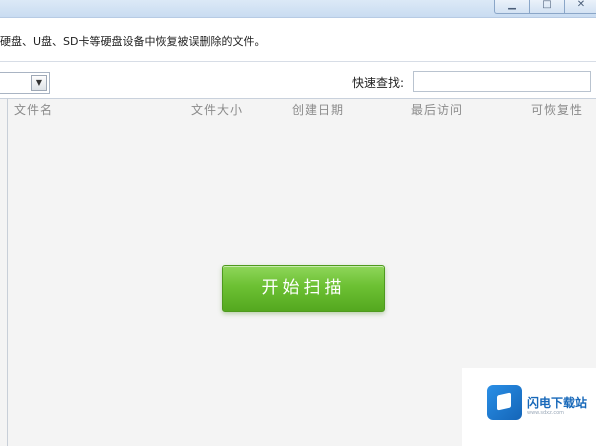 This screenshot has height=446, width=596. Describe the element at coordinates (504, 402) in the screenshot. I see `cube-logo-icon` at that location.